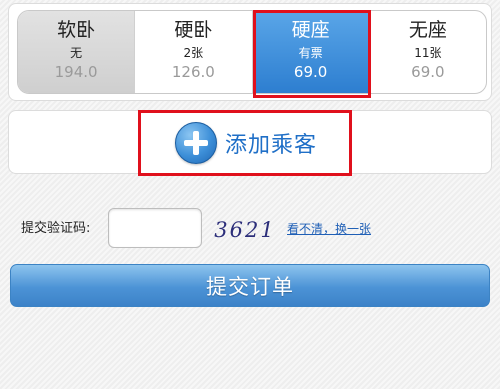  What do you see at coordinates (56, 228) in the screenshot?
I see `captcha-label: 提交验证码:` at bounding box center [56, 228].